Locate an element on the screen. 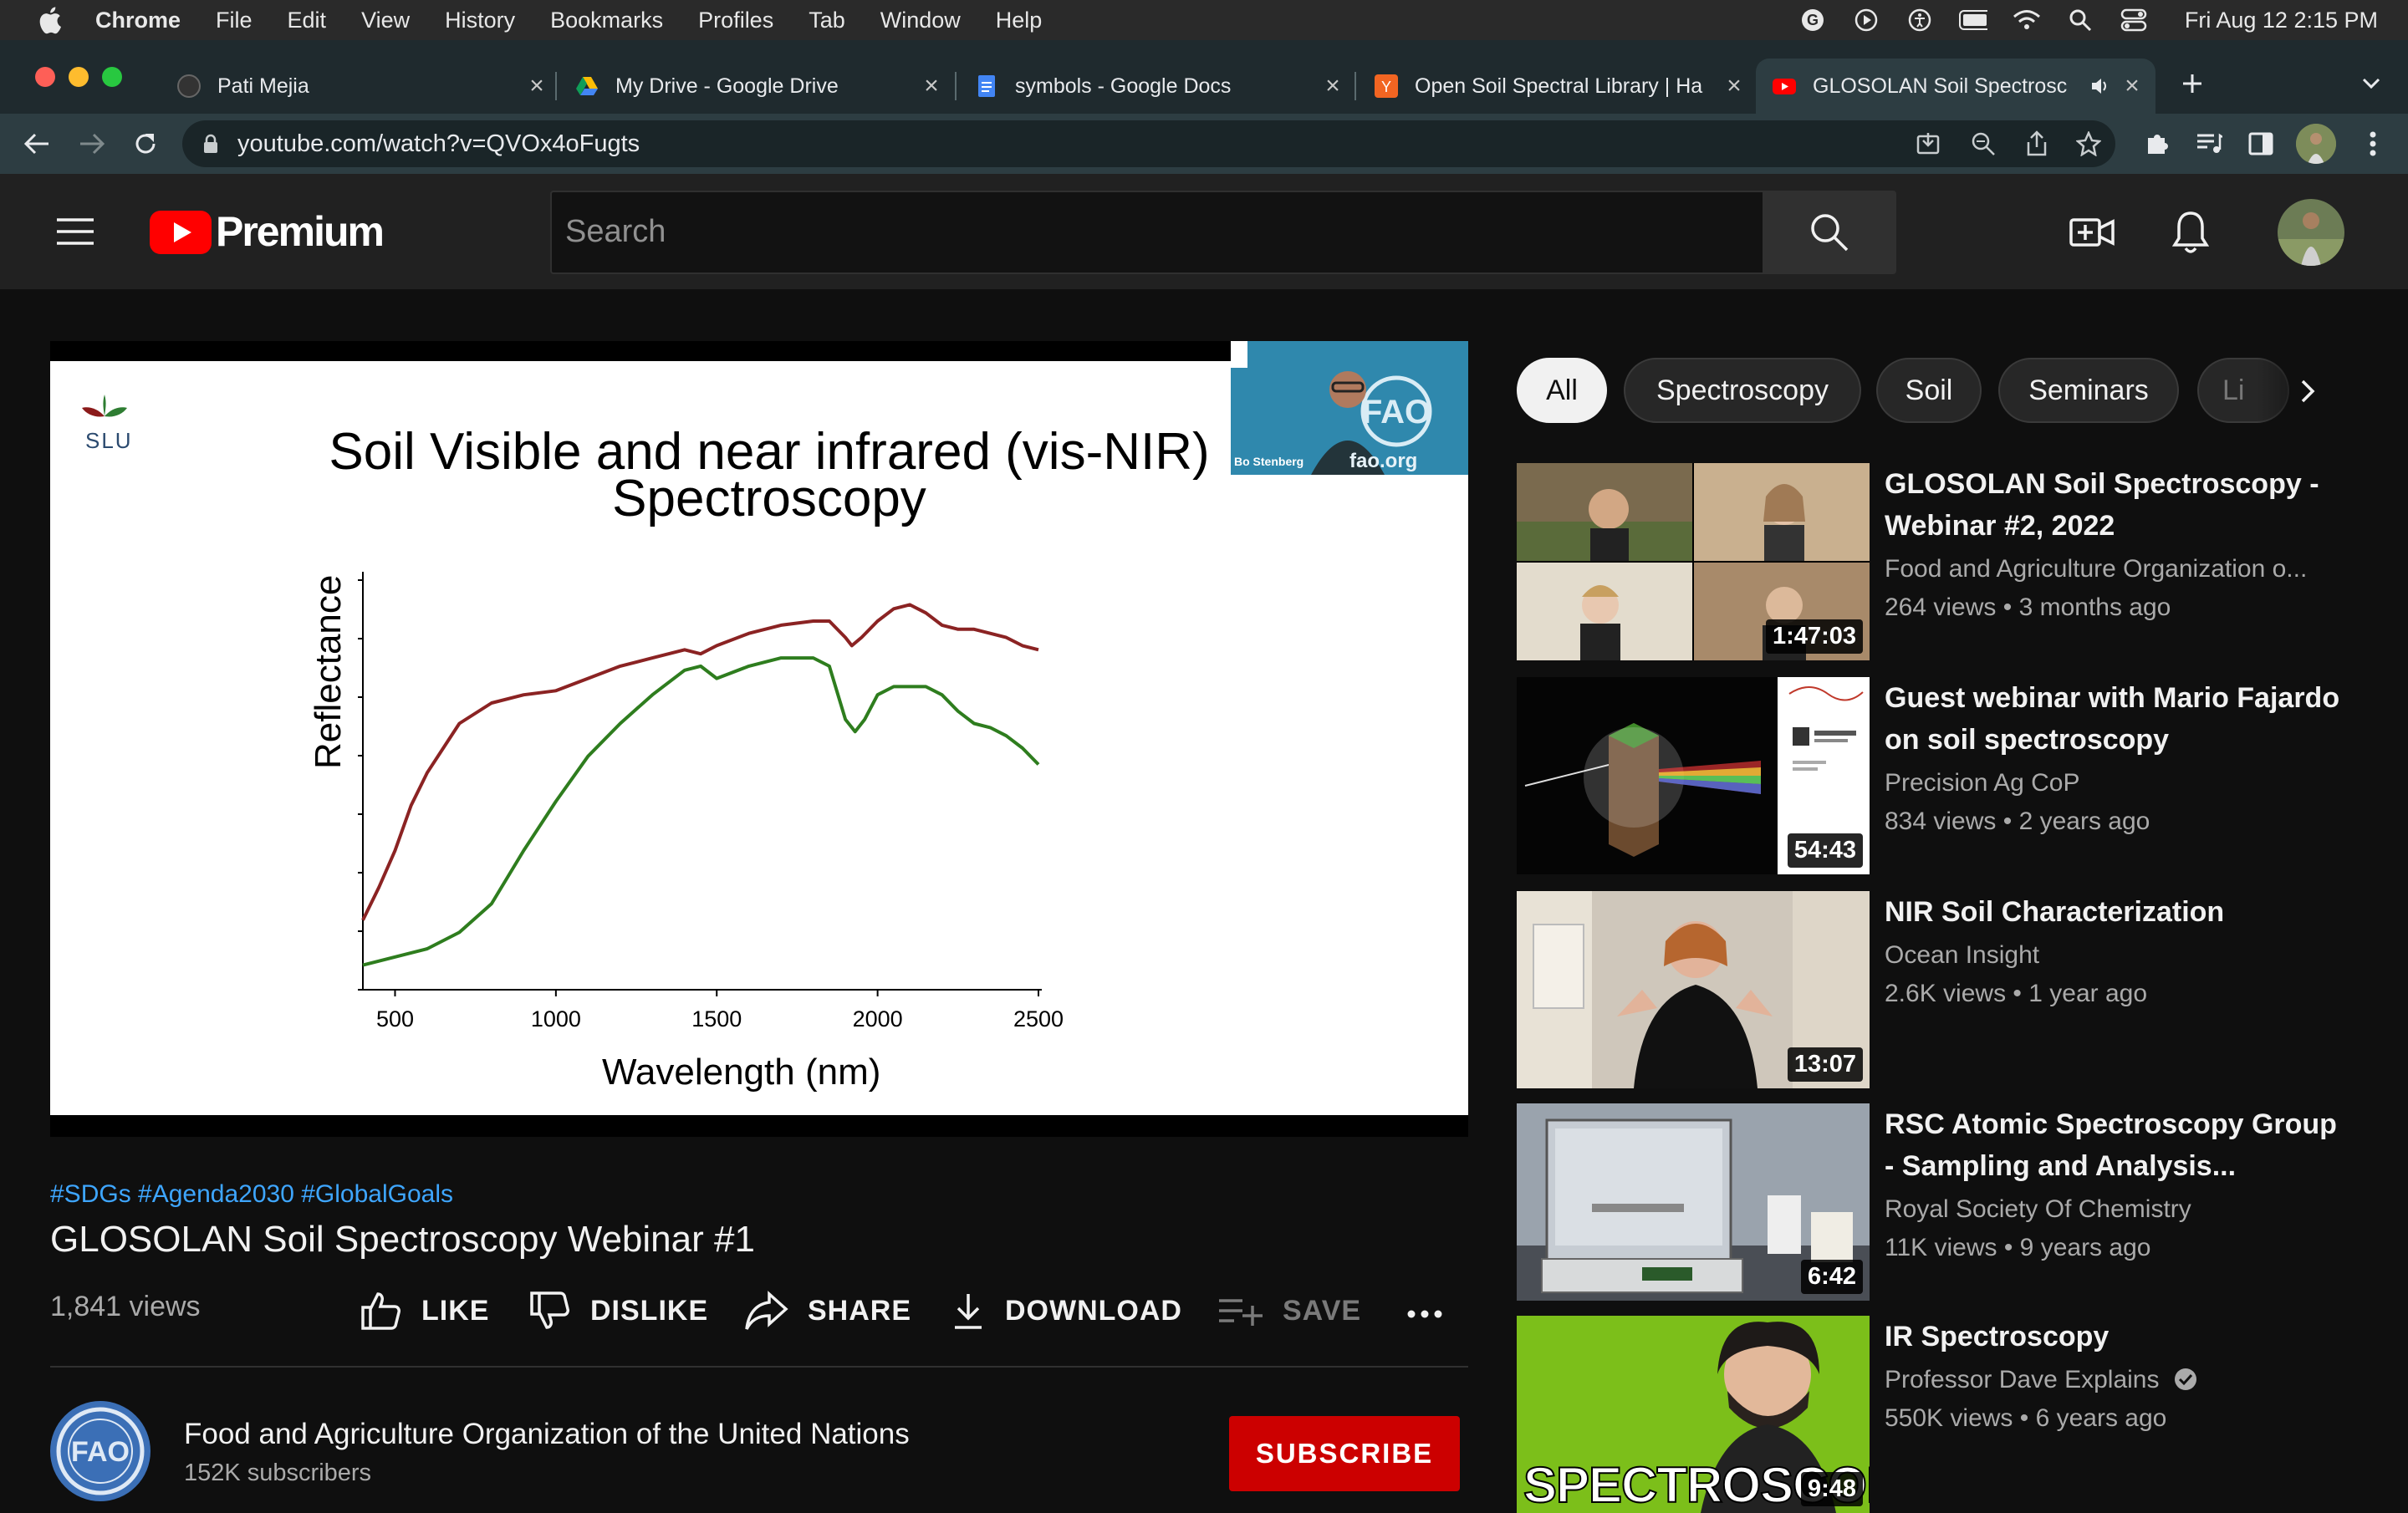  video-thumbnail: 13:07 is located at coordinates (1694, 989).